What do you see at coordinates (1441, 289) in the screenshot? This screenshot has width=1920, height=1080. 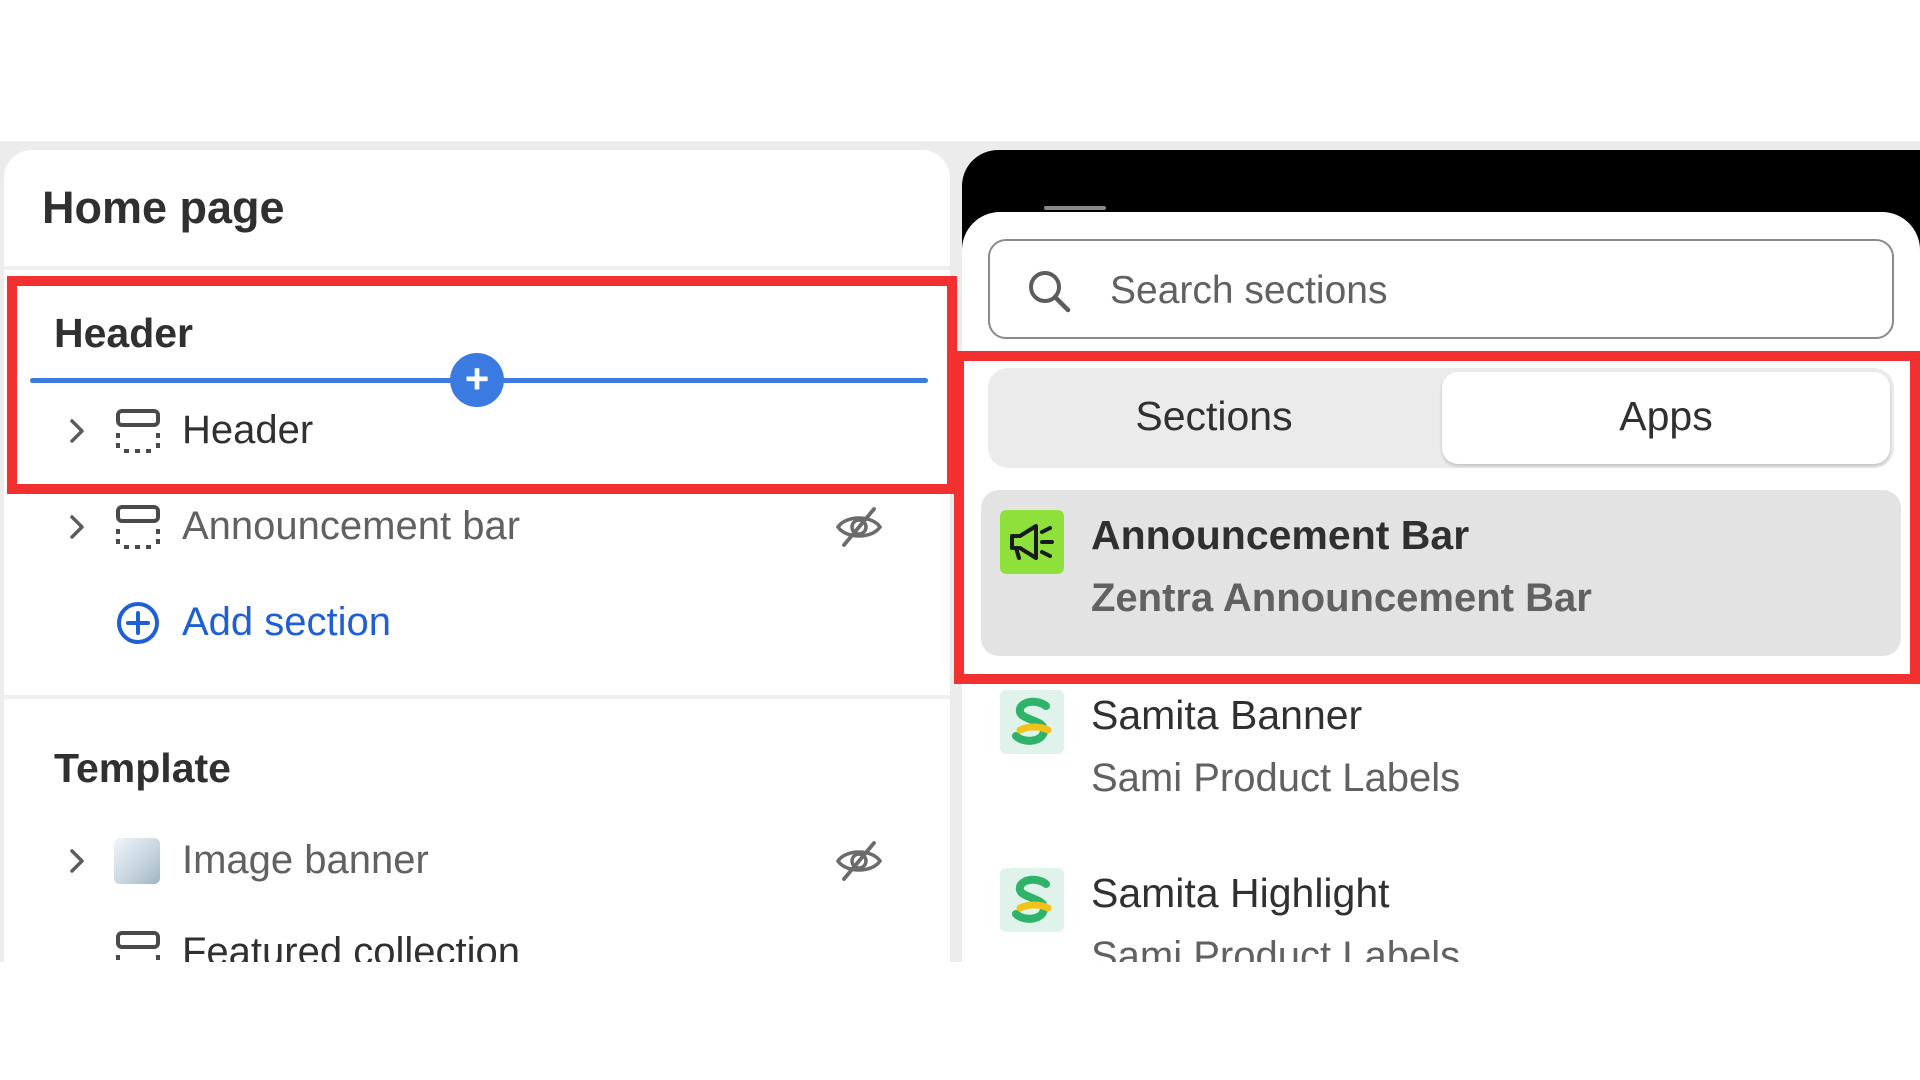 I see `search-sections-input: Search sections` at bounding box center [1441, 289].